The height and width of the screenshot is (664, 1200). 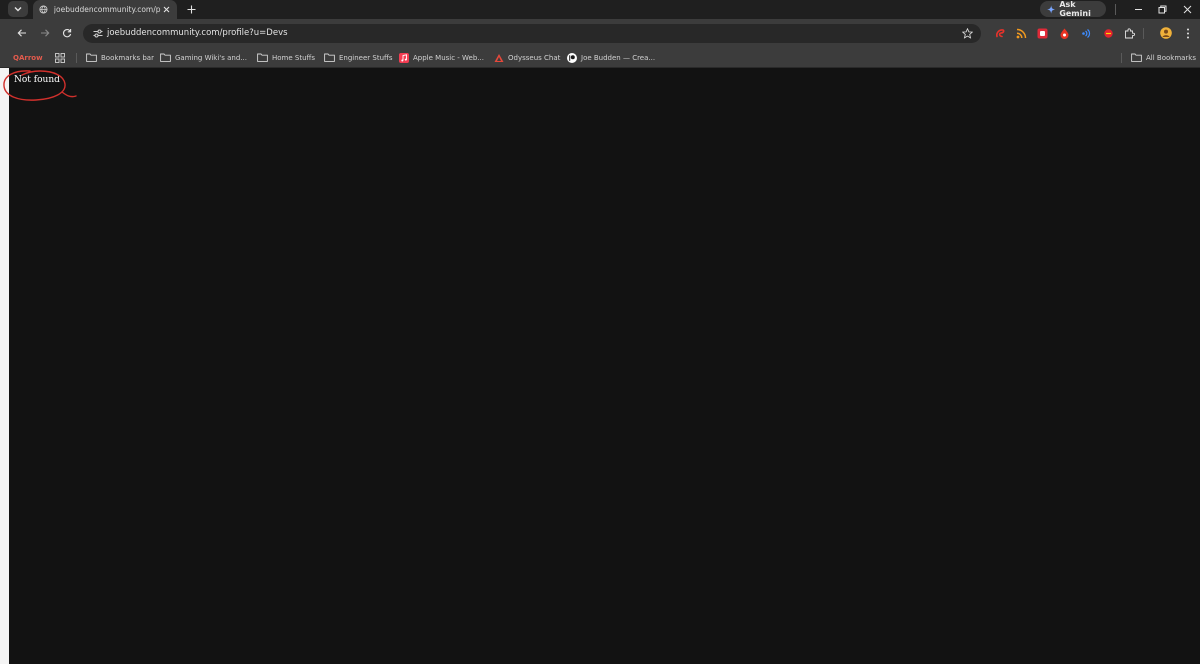 I want to click on extension-red-drop, so click(x=1064, y=33).